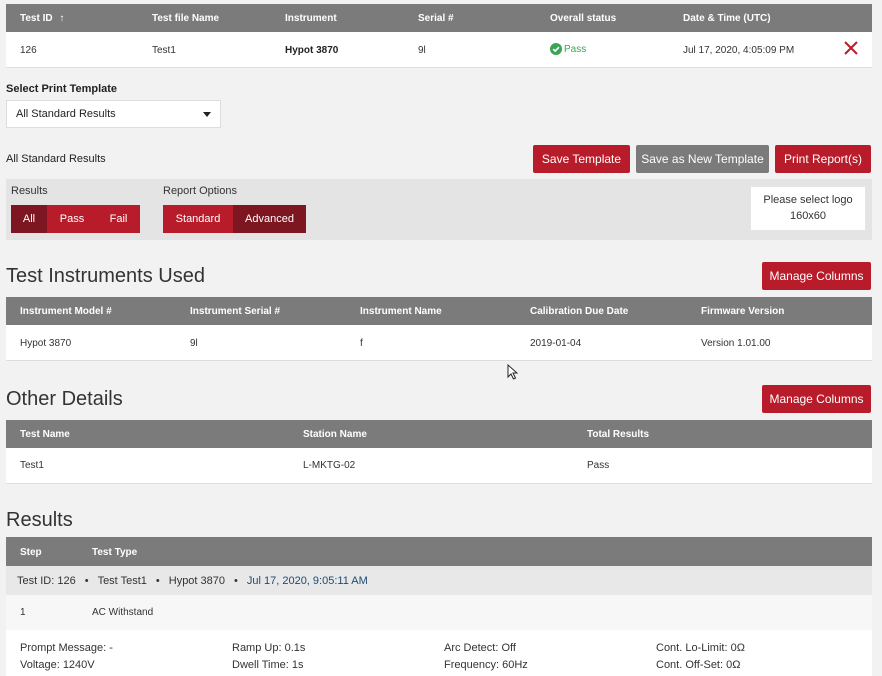 The width and height of the screenshot is (882, 676). What do you see at coordinates (401, 311) in the screenshot?
I see `header-instrument-name: Instrument Name` at bounding box center [401, 311].